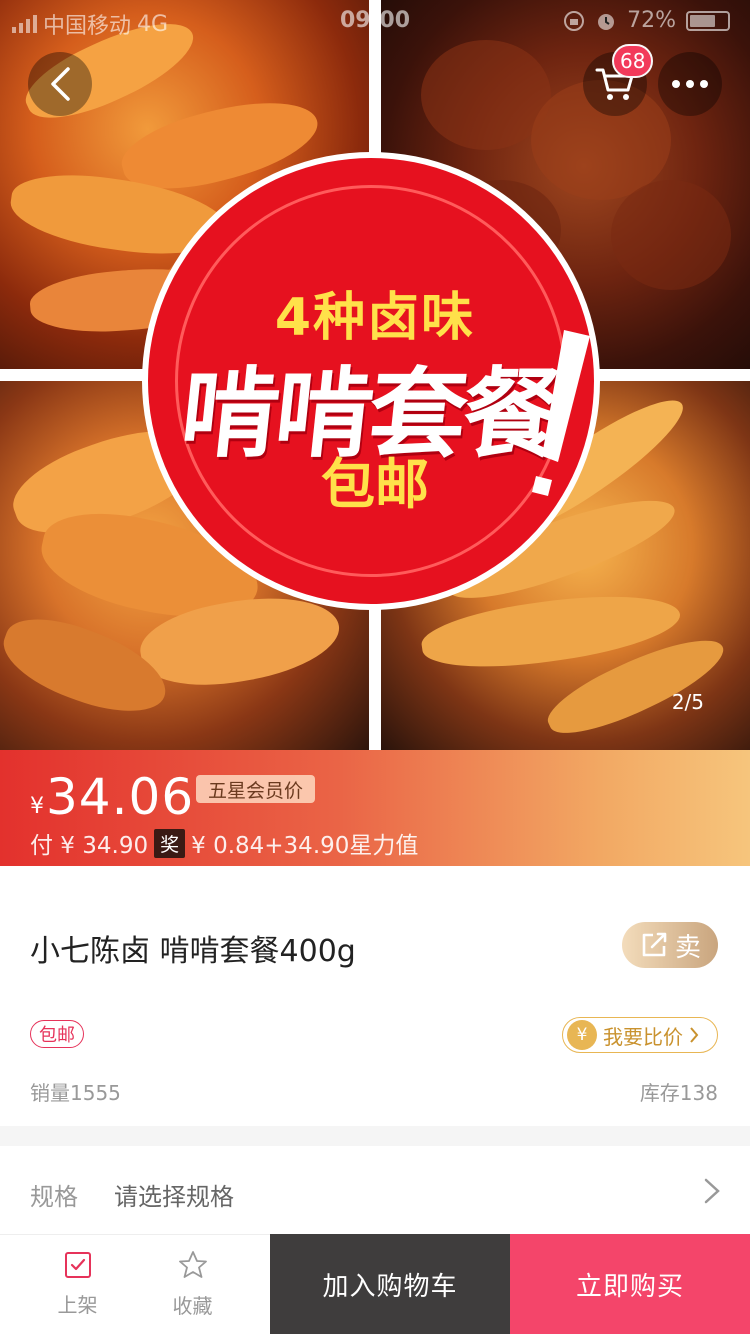  I want to click on product-title: 小七陈卤 啃啃套餐400g, so click(193, 951).